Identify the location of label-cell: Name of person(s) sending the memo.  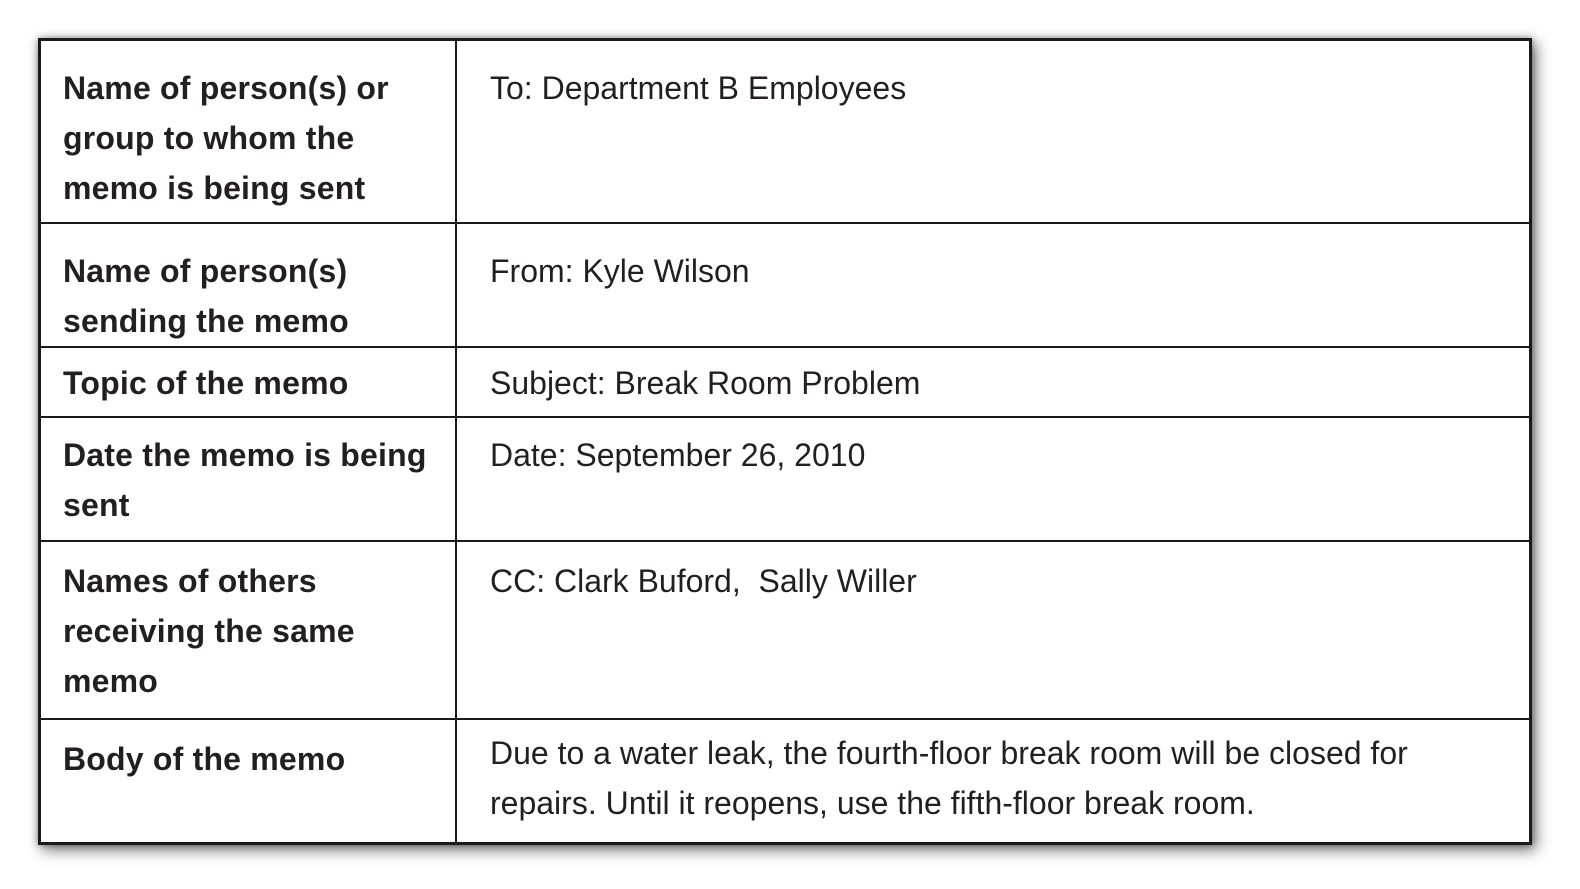
(249, 285).